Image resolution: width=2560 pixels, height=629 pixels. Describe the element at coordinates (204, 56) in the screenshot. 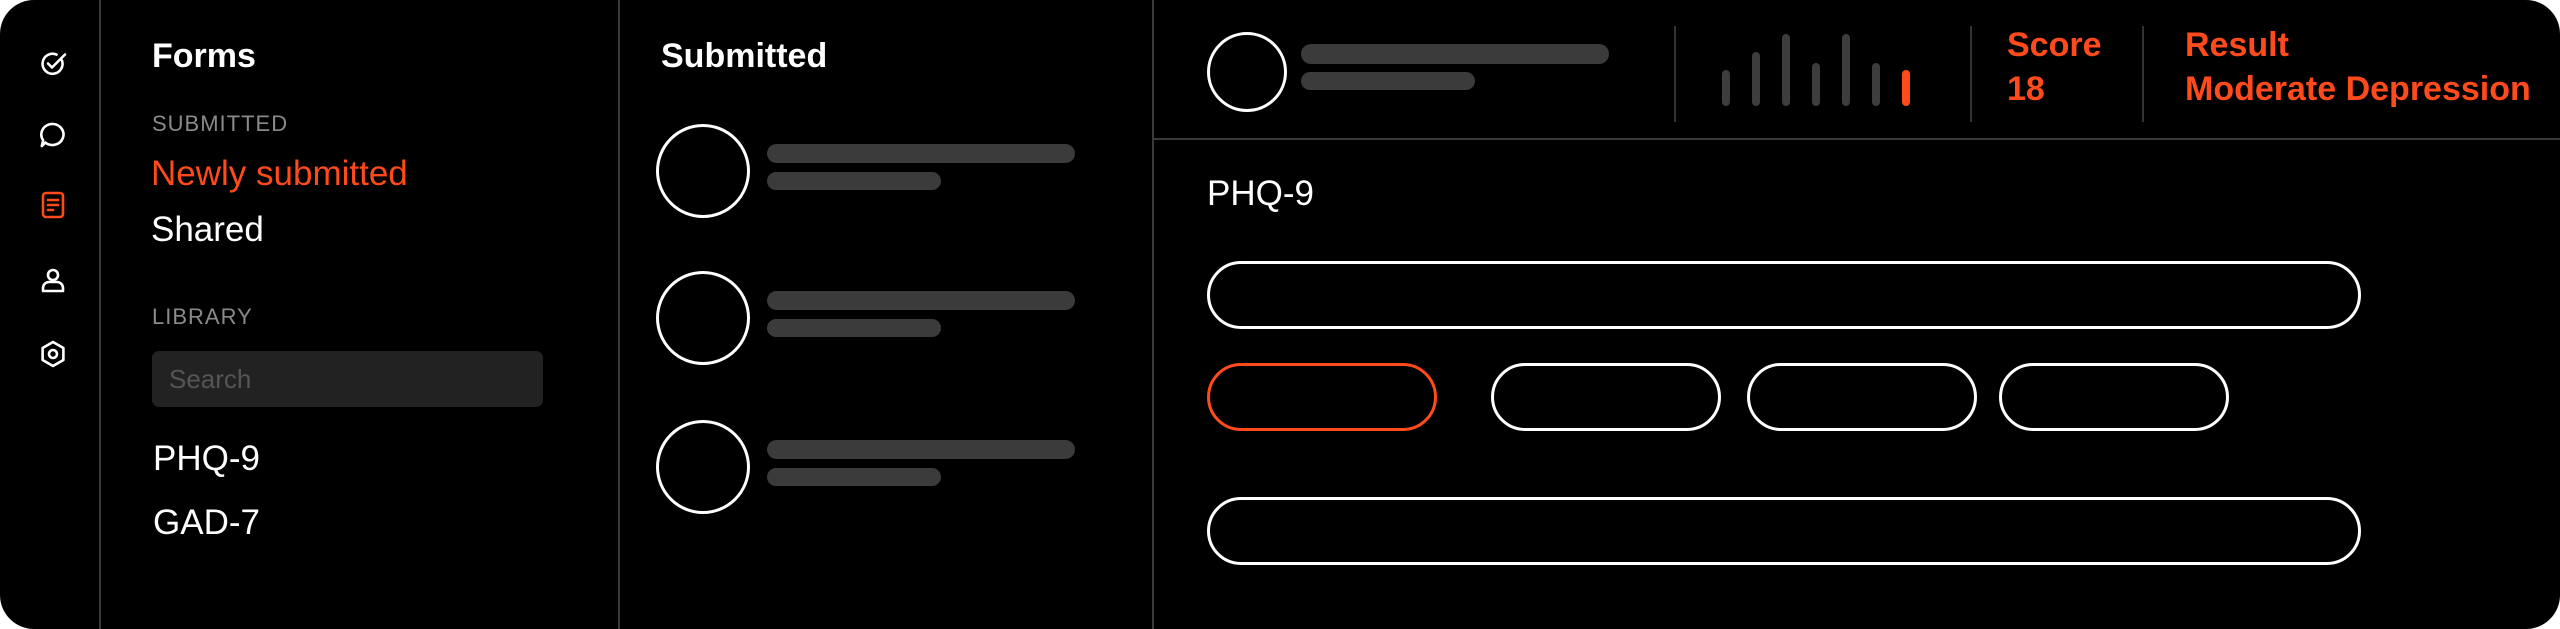

I see `forms-title: Forms` at that location.